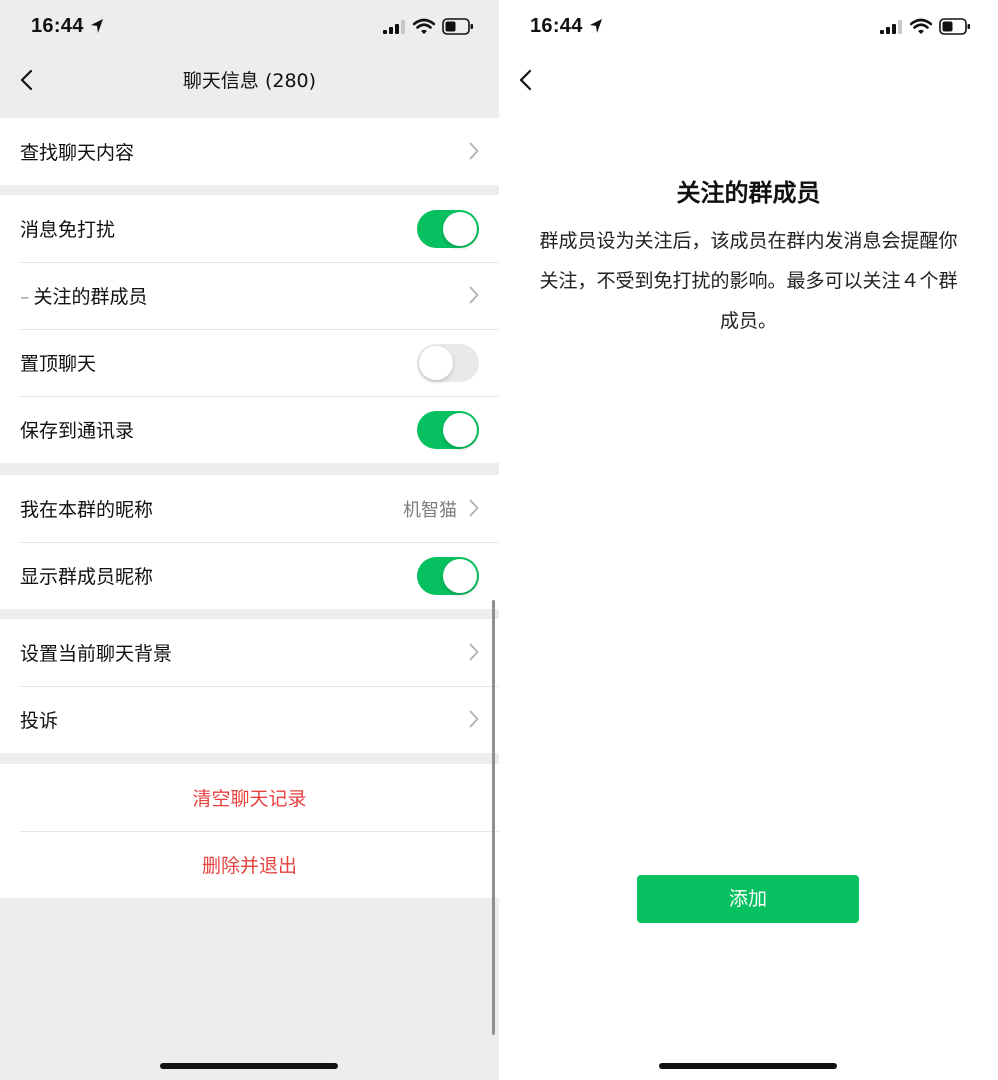 The height and width of the screenshot is (1080, 998). Describe the element at coordinates (68, 230) in the screenshot. I see `mute-notifications-label: 消息免打扰` at that location.